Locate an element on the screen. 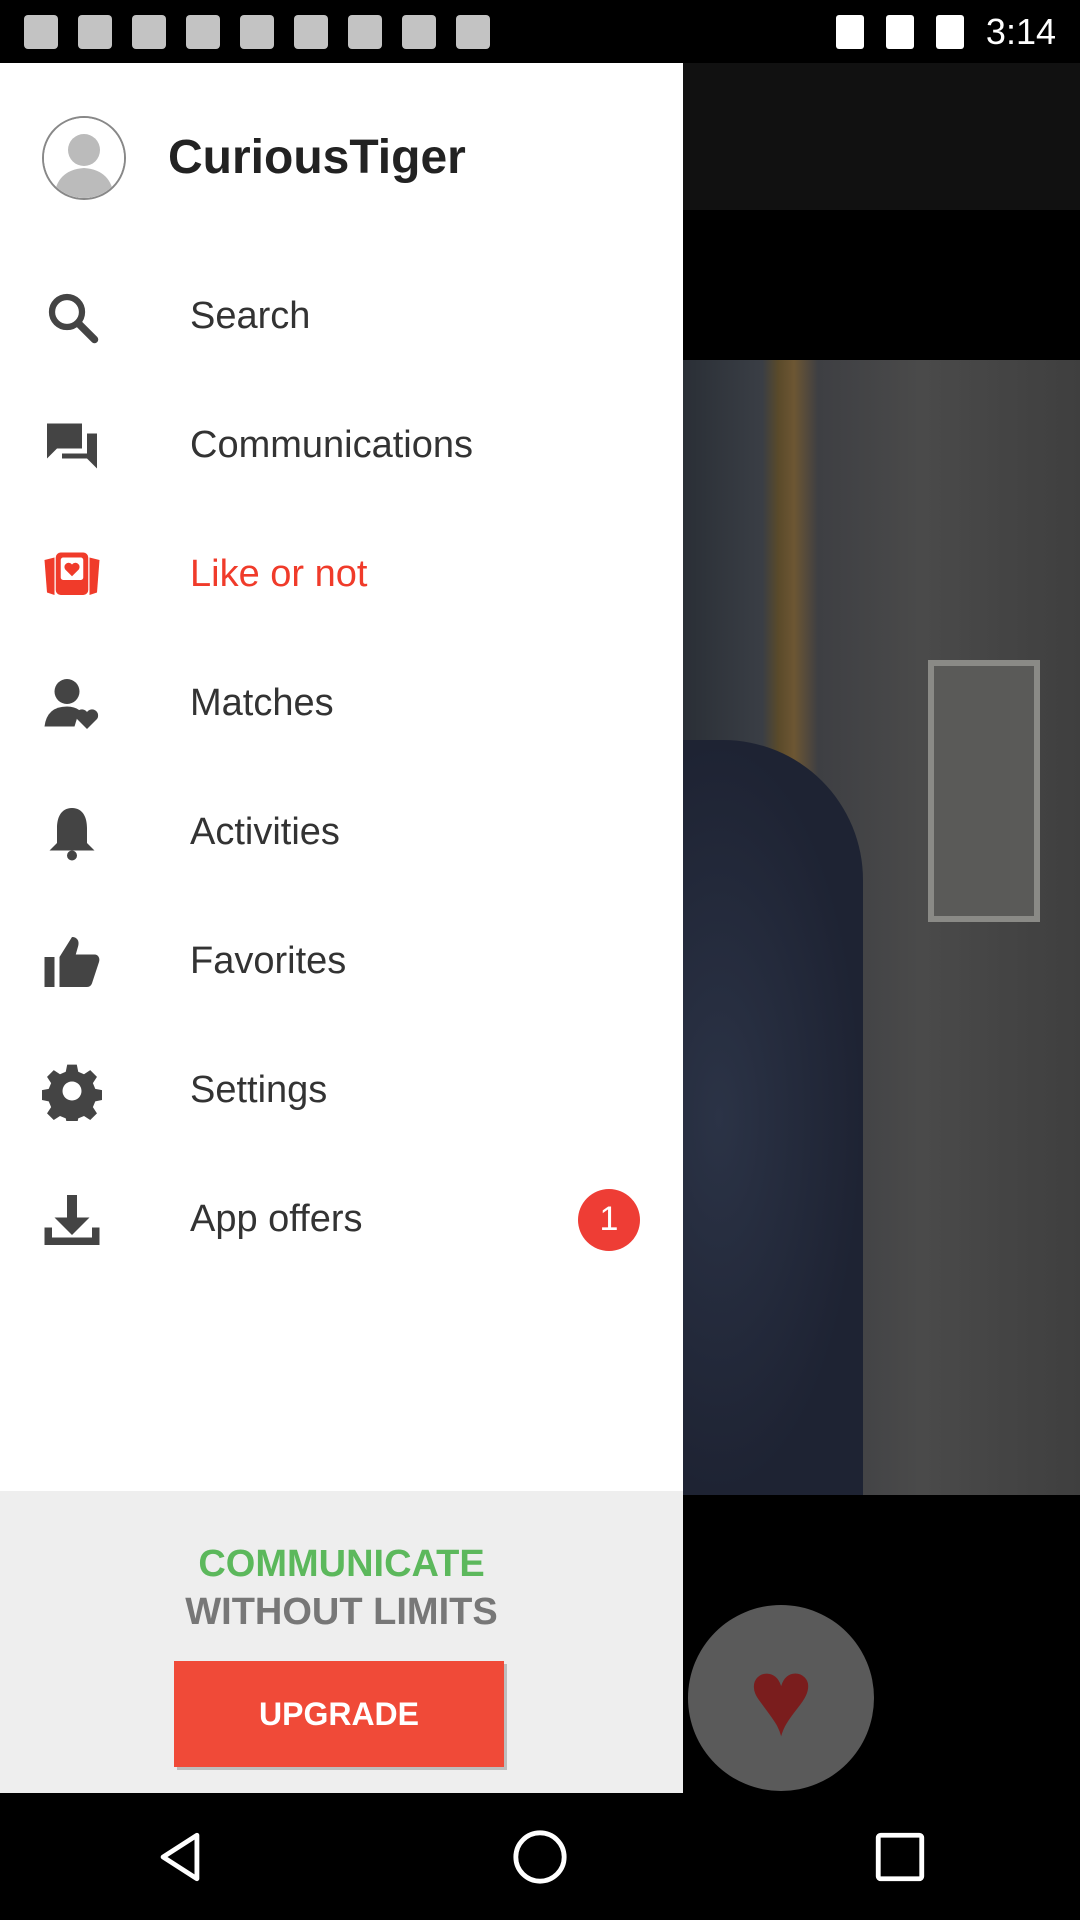 The height and width of the screenshot is (1920, 1080). download-icon is located at coordinates (72, 1220).